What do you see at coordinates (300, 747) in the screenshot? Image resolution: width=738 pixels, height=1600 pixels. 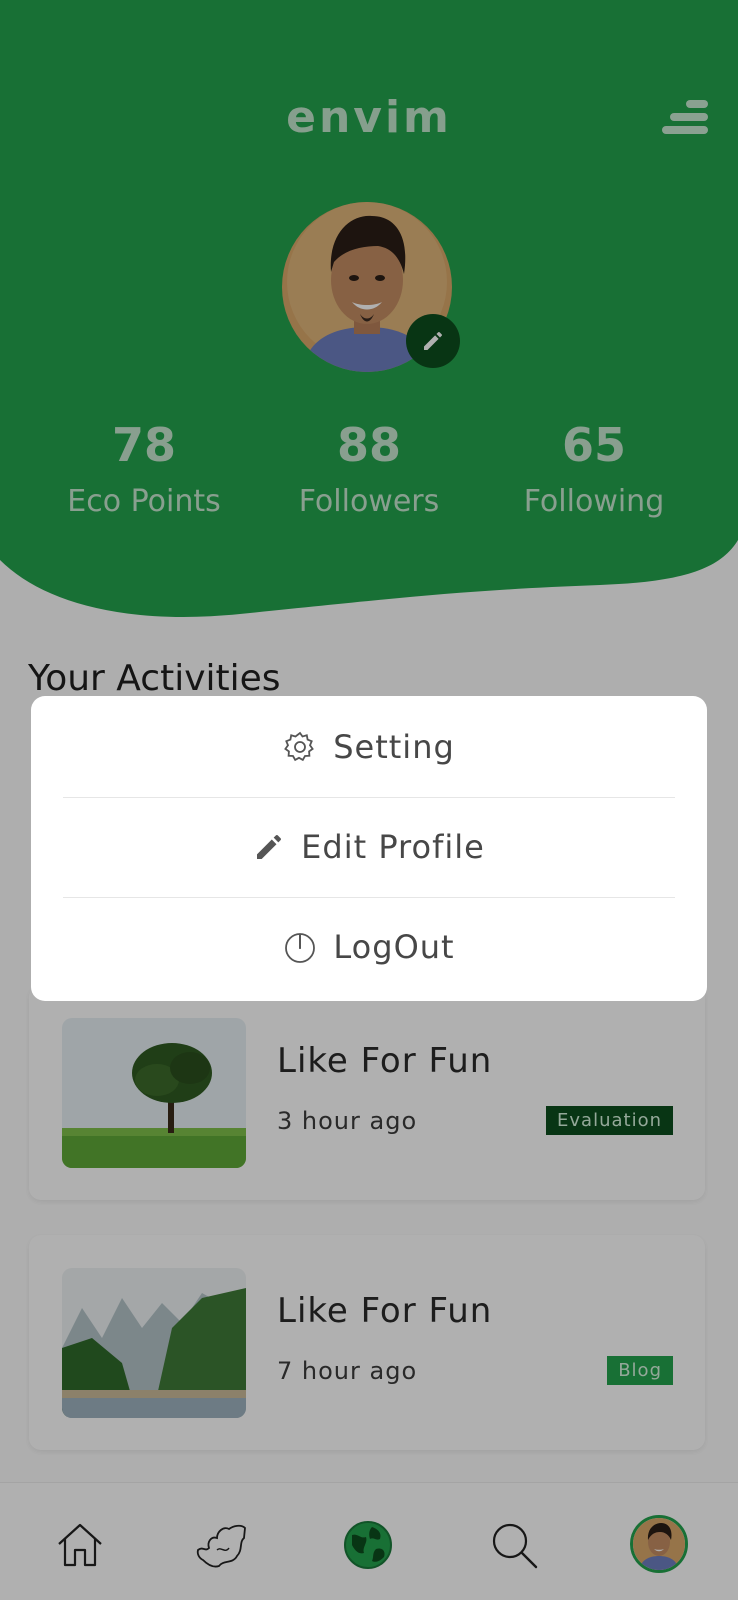 I see `gear-icon` at bounding box center [300, 747].